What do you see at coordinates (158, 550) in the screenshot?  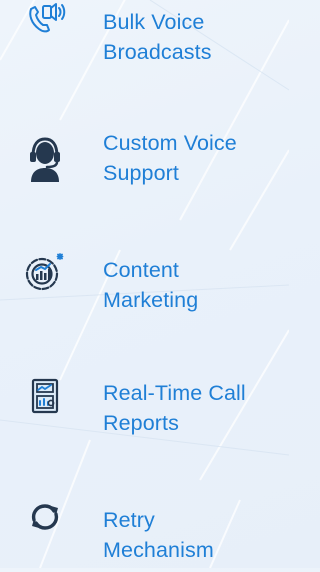 I see `feature-title-line2: Mechanism` at bounding box center [158, 550].